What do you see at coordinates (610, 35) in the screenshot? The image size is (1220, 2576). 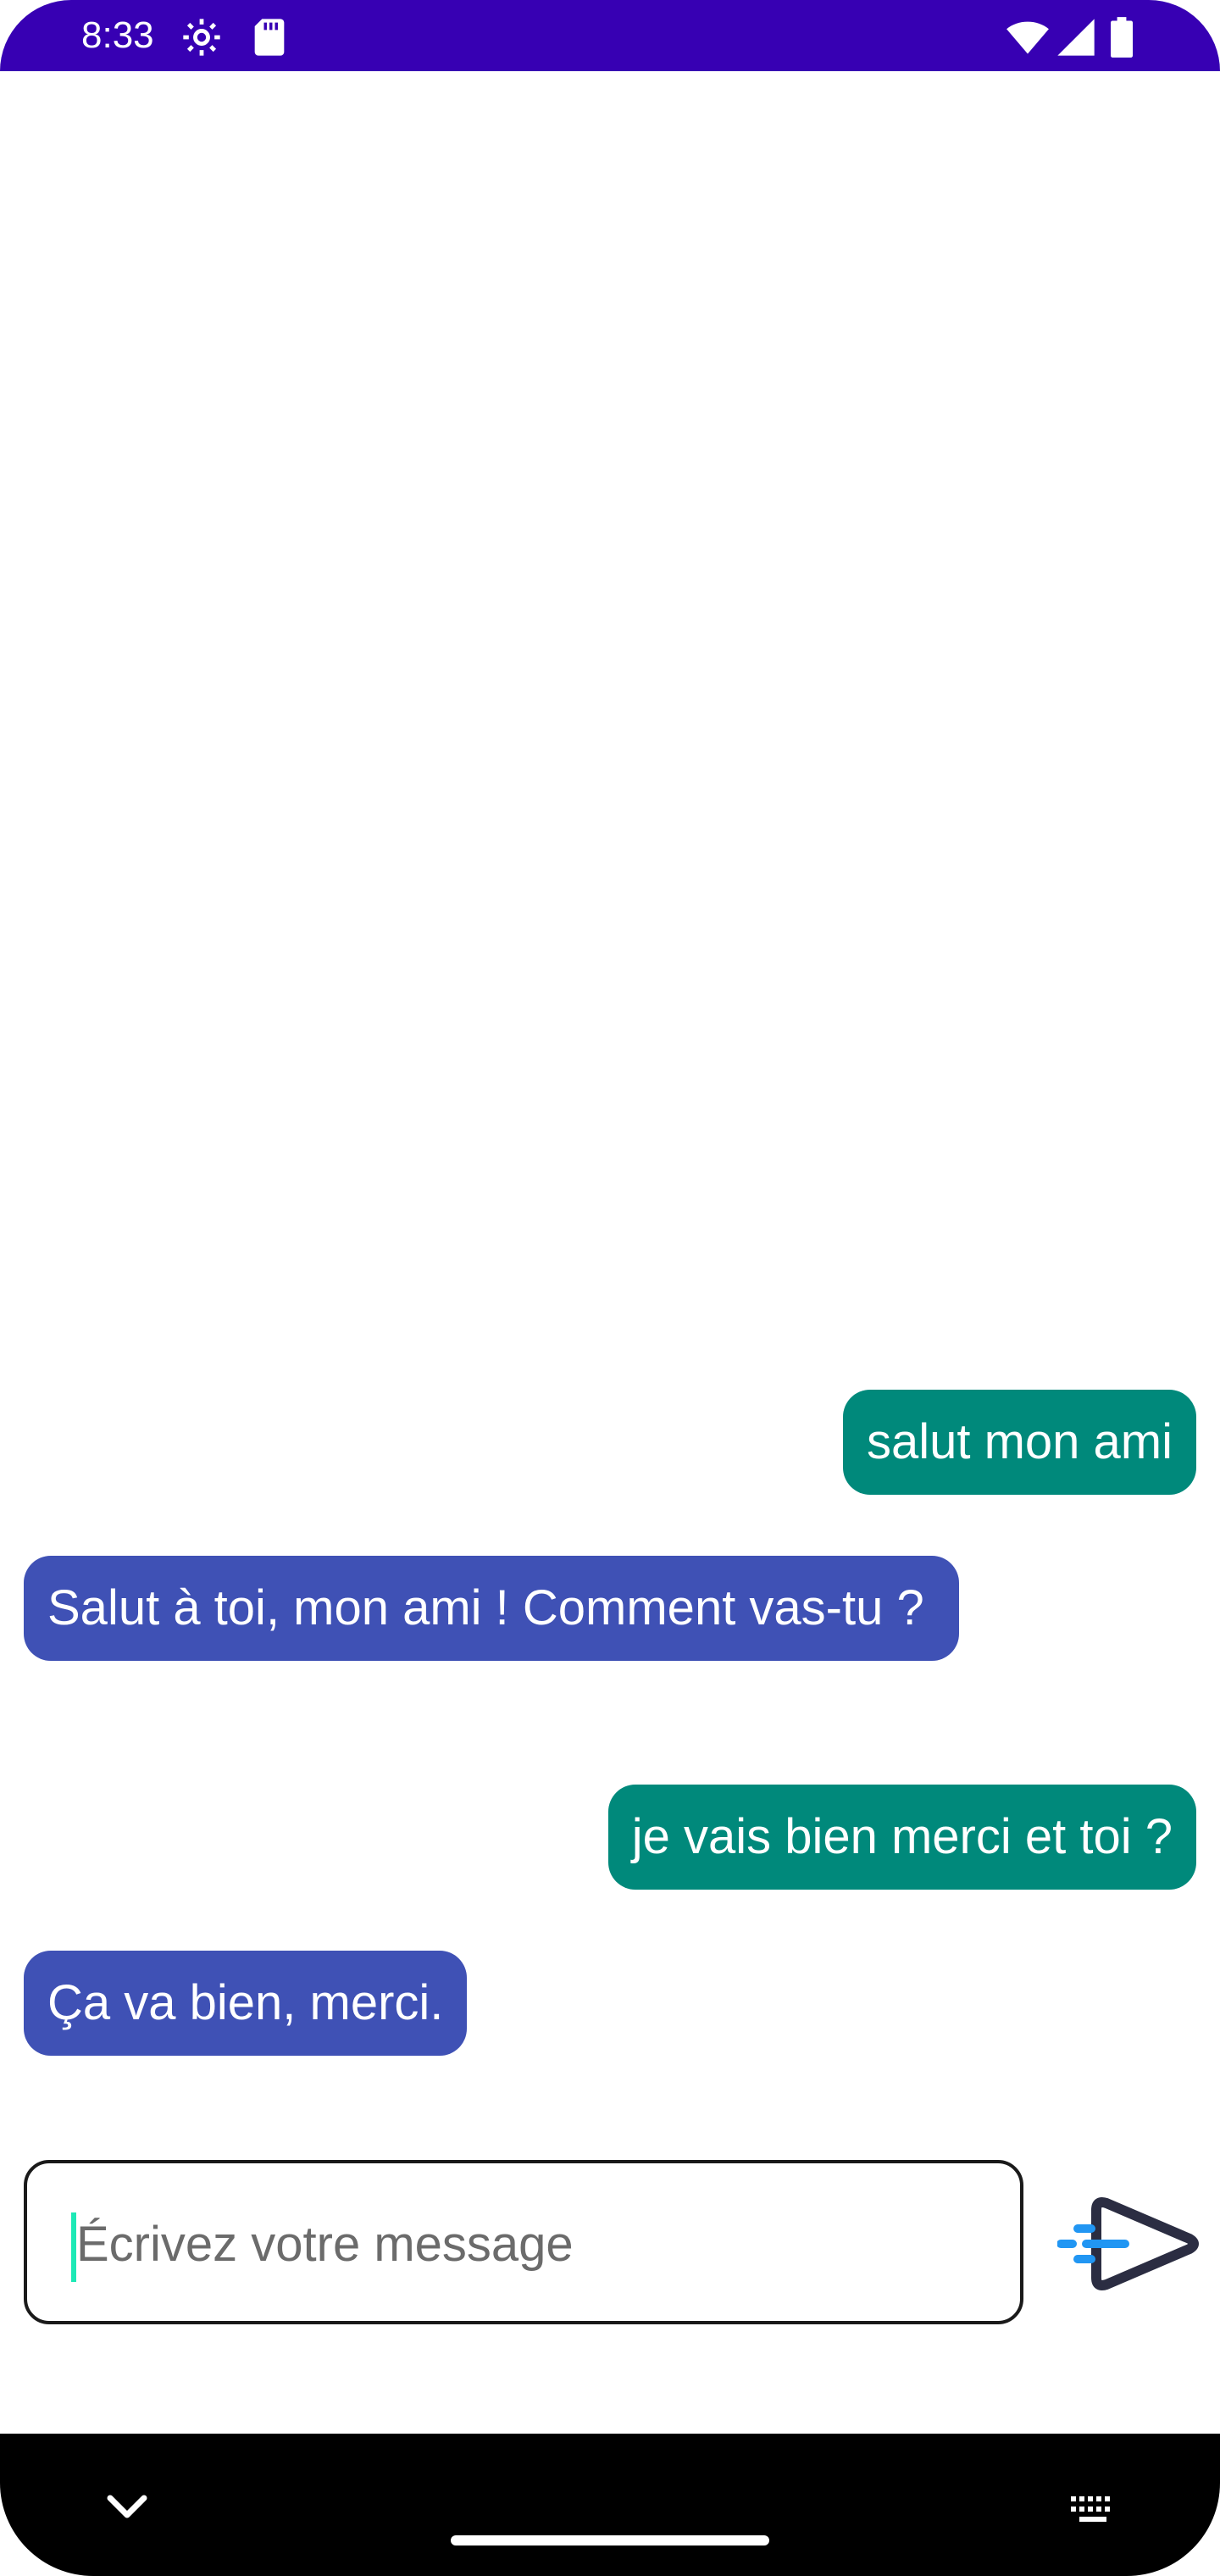 I see `status-bar: 8:33` at bounding box center [610, 35].